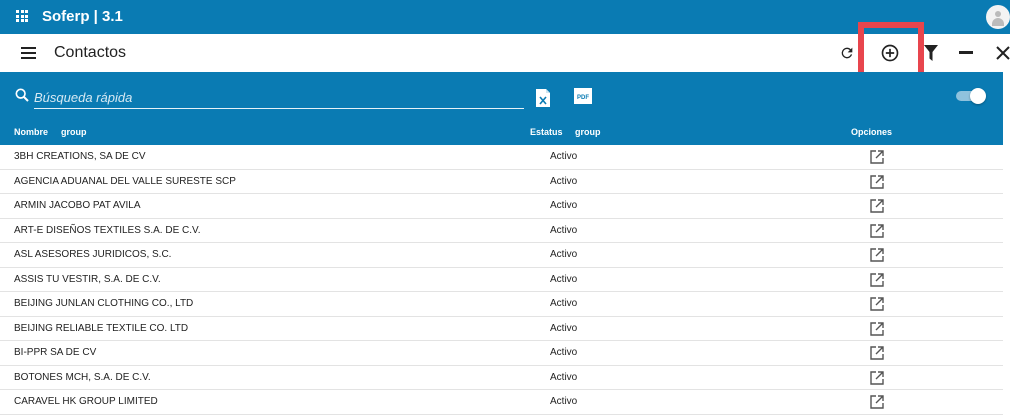 This screenshot has height=415, width=1010. I want to click on pdf-label: PDF, so click(583, 98).